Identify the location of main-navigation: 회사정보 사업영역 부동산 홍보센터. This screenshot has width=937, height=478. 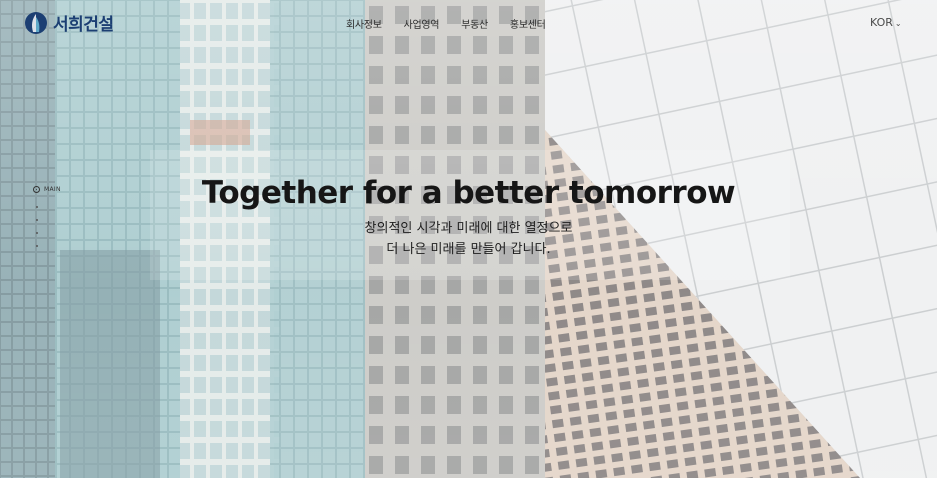
(457, 23).